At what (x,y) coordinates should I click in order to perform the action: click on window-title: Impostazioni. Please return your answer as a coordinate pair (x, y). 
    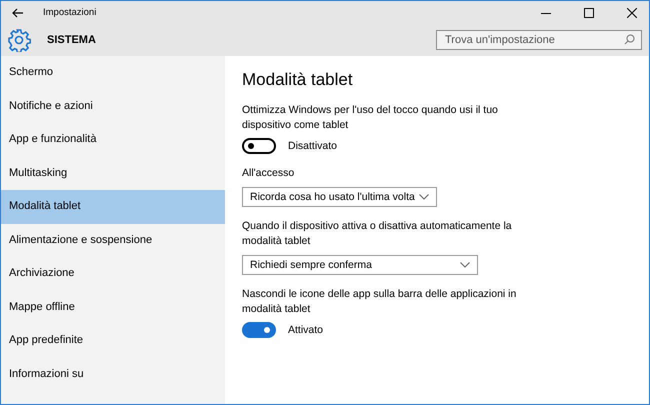
    Looking at the image, I should click on (69, 12).